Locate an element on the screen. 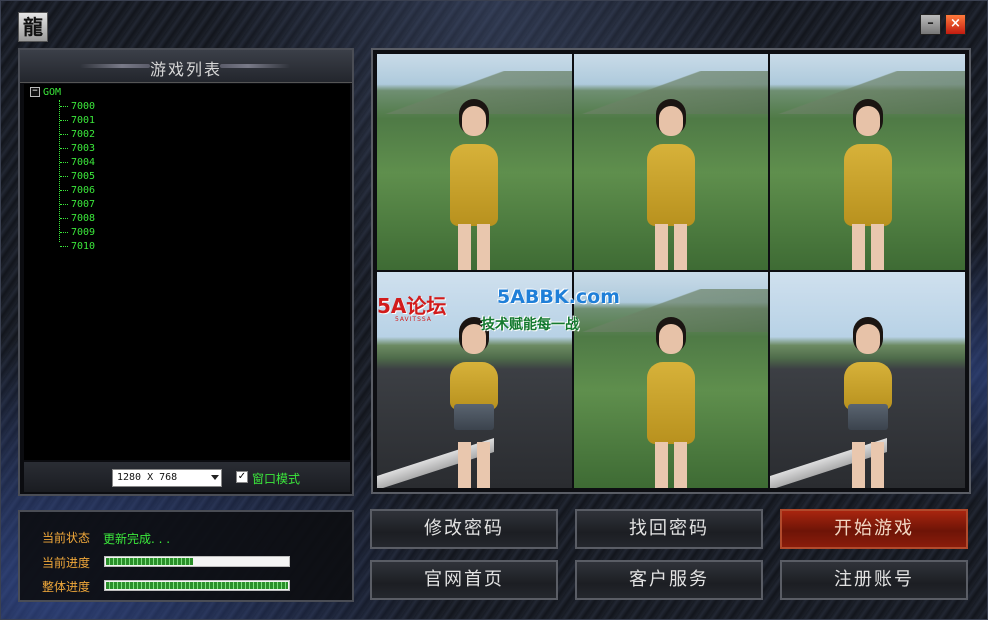  server-label: 7001 is located at coordinates (83, 120).